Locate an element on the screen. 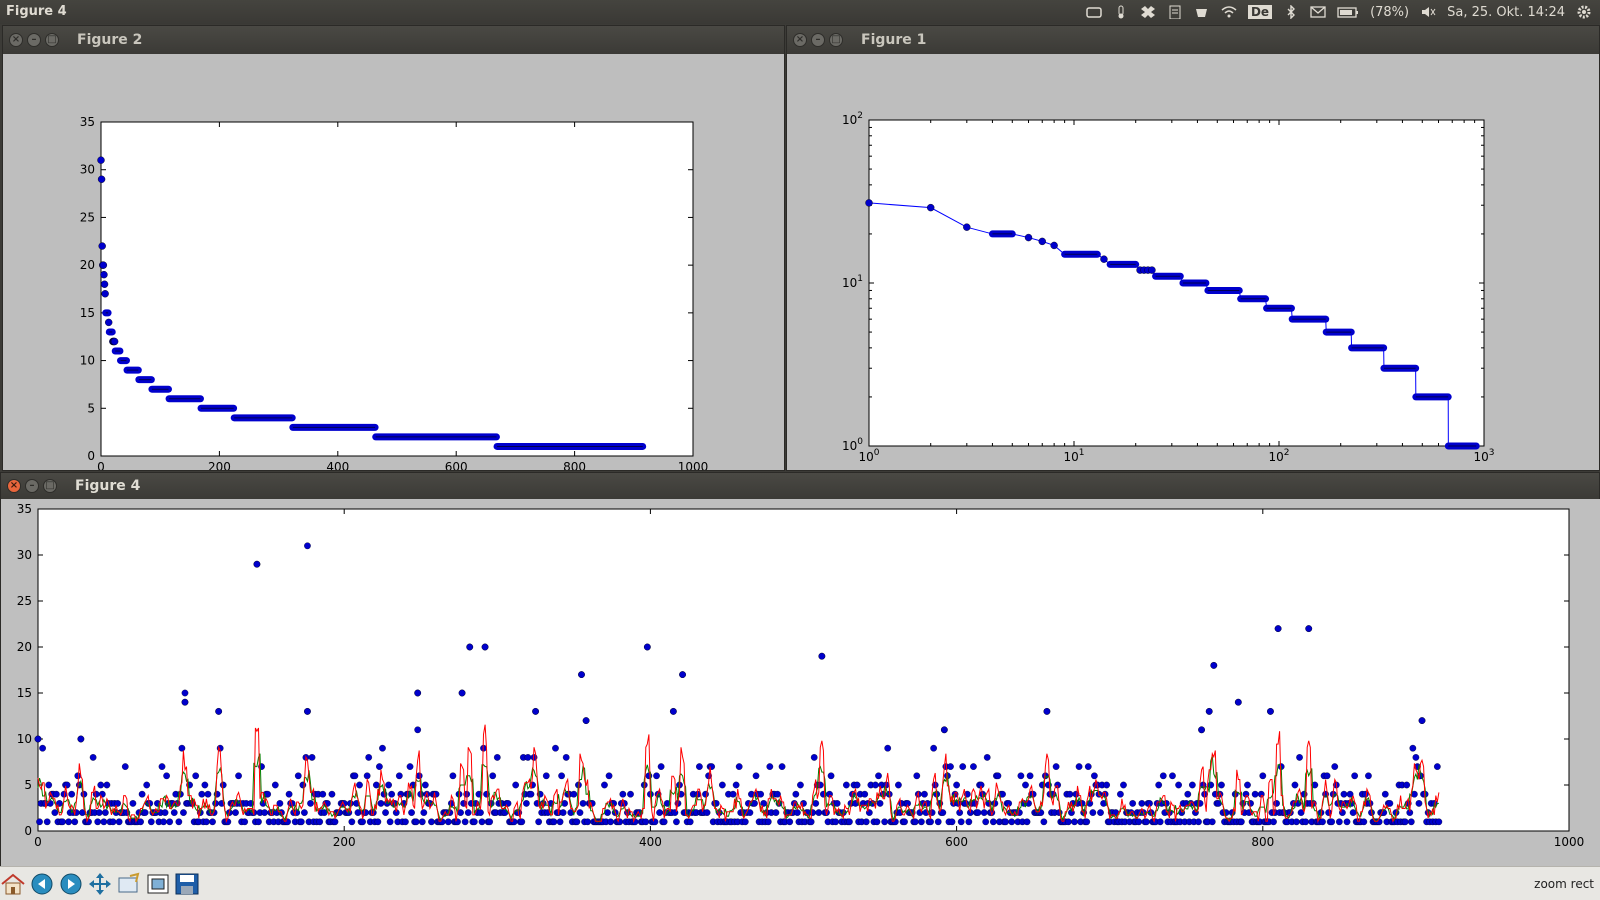 This screenshot has width=1600, height=900. y-tick-label: 30 is located at coordinates (24, 555).